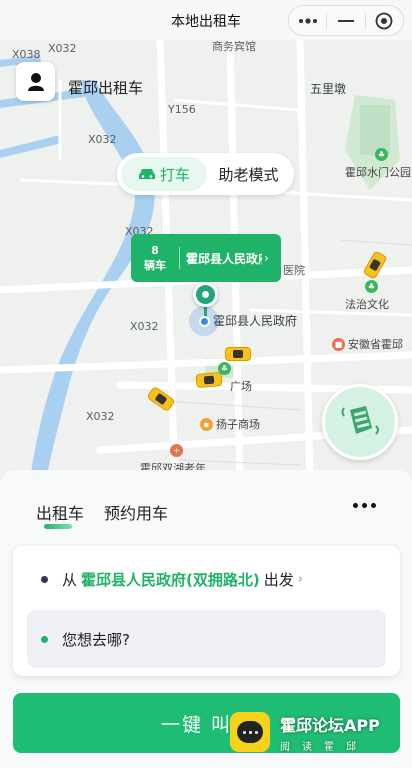  I want to click on shopping-icon: ▪, so click(206, 424).